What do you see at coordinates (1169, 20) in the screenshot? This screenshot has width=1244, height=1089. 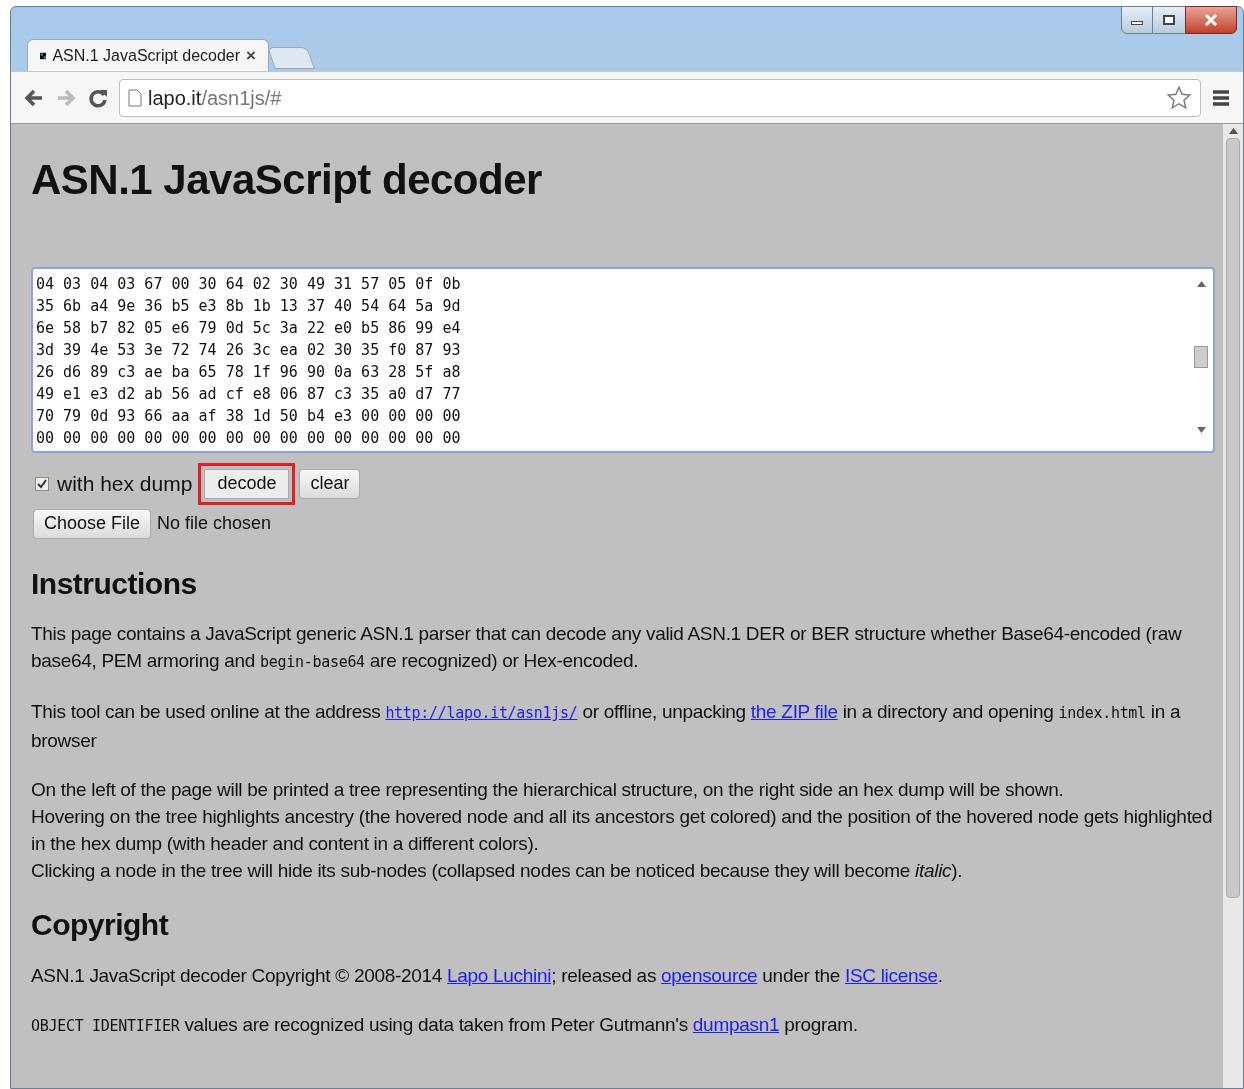 I see `maximize-button` at bounding box center [1169, 20].